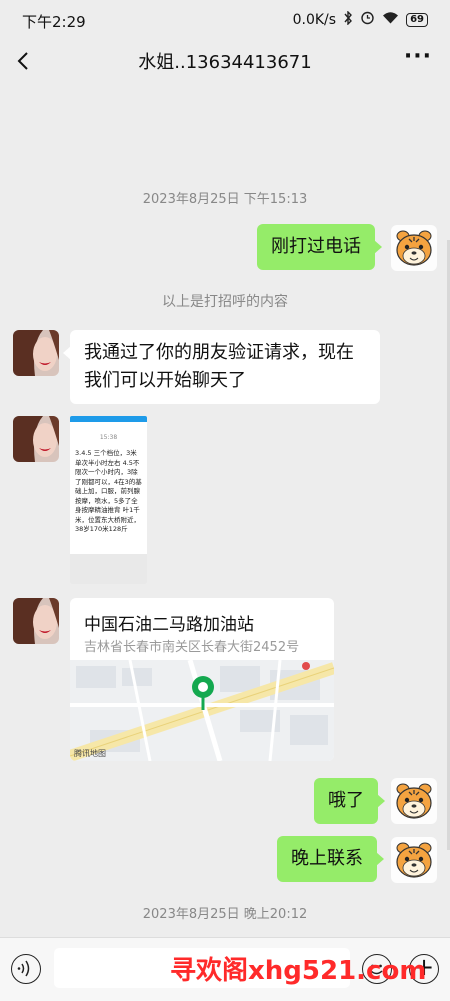 Image resolution: width=450 pixels, height=1001 pixels. What do you see at coordinates (108, 569) in the screenshot?
I see `image-footer` at bounding box center [108, 569].